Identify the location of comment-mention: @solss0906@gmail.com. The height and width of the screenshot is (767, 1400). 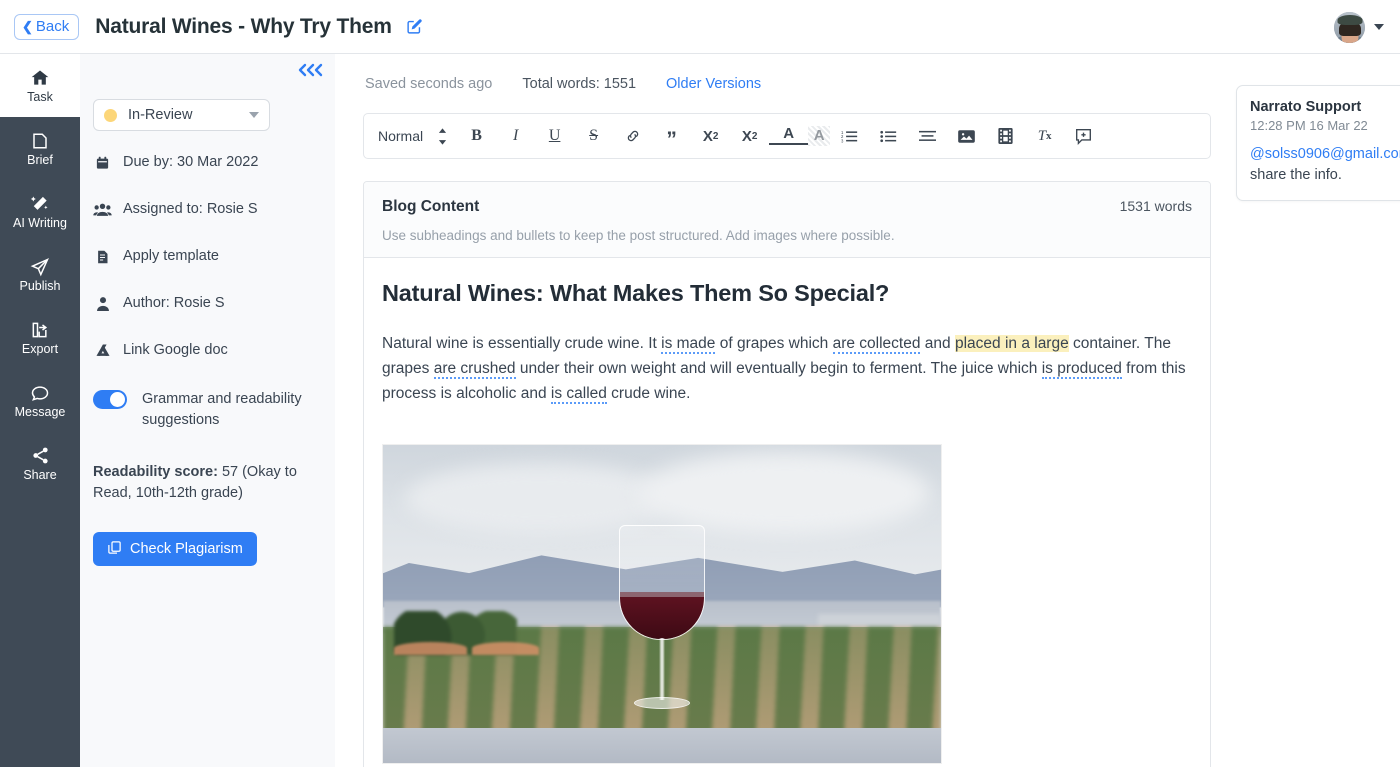
(1325, 154).